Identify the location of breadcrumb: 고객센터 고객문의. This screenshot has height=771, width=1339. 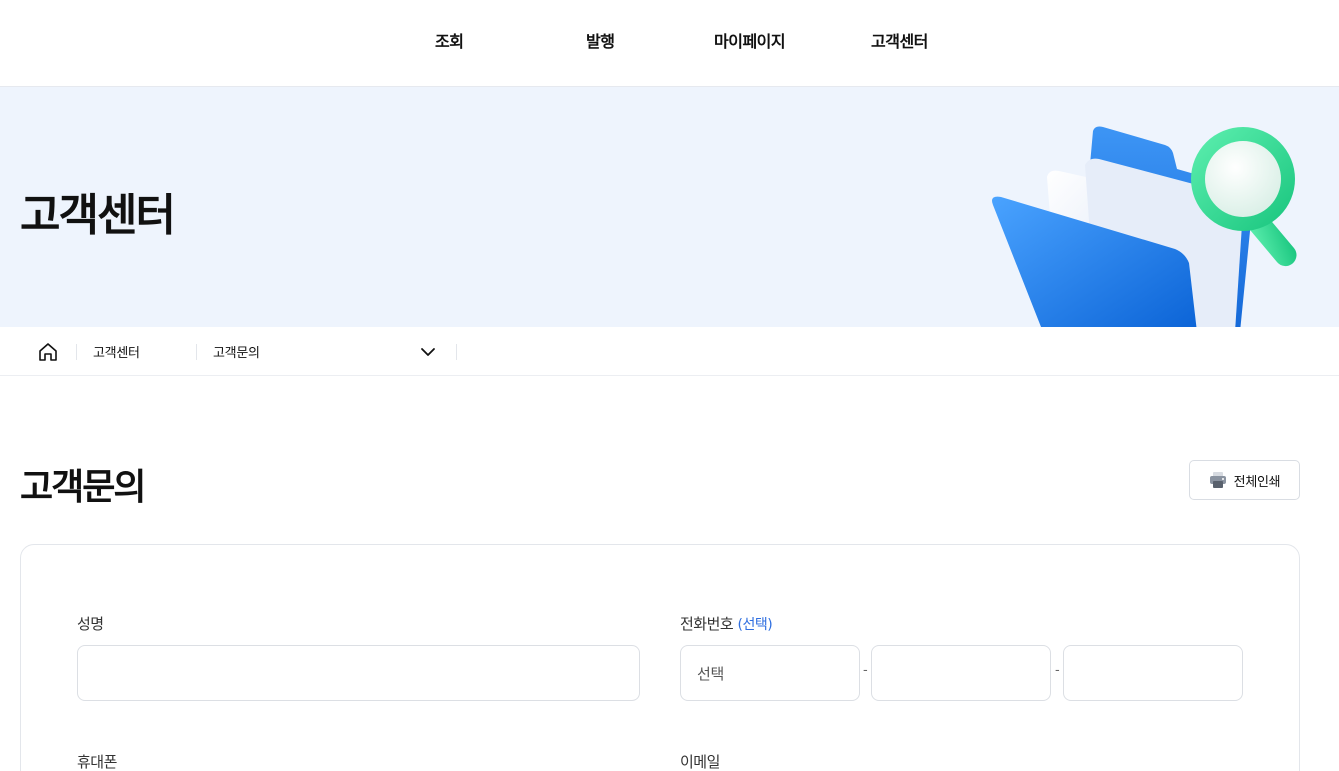
(669, 351).